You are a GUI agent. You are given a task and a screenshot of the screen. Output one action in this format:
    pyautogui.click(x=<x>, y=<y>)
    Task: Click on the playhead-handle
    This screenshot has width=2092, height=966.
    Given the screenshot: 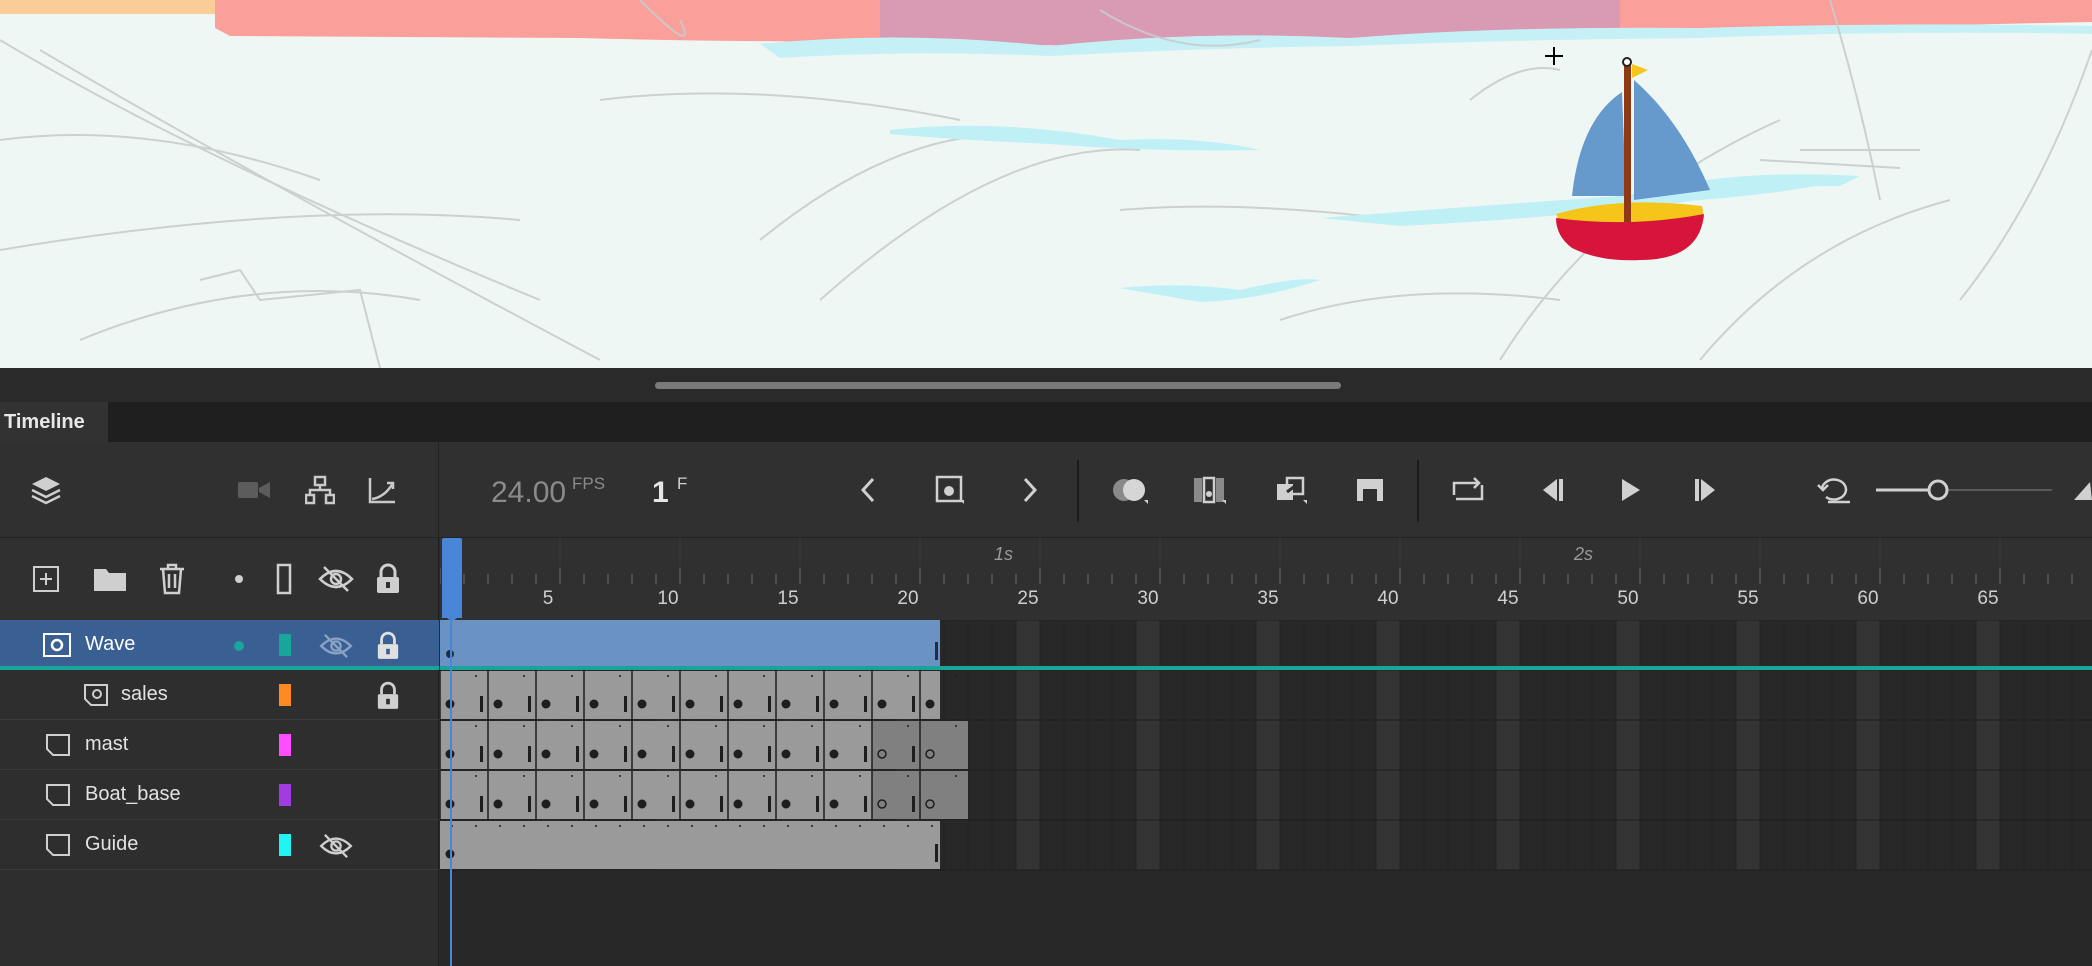 What is the action you would take?
    pyautogui.click(x=452, y=578)
    